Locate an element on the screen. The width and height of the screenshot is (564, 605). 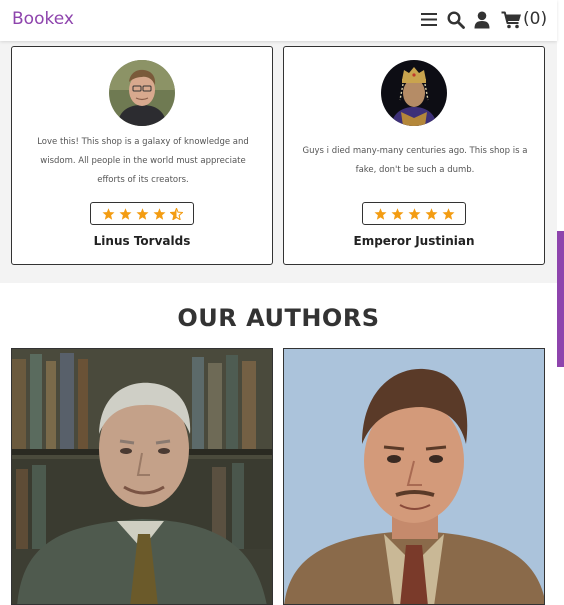
star-half-icon is located at coordinates (176, 213).